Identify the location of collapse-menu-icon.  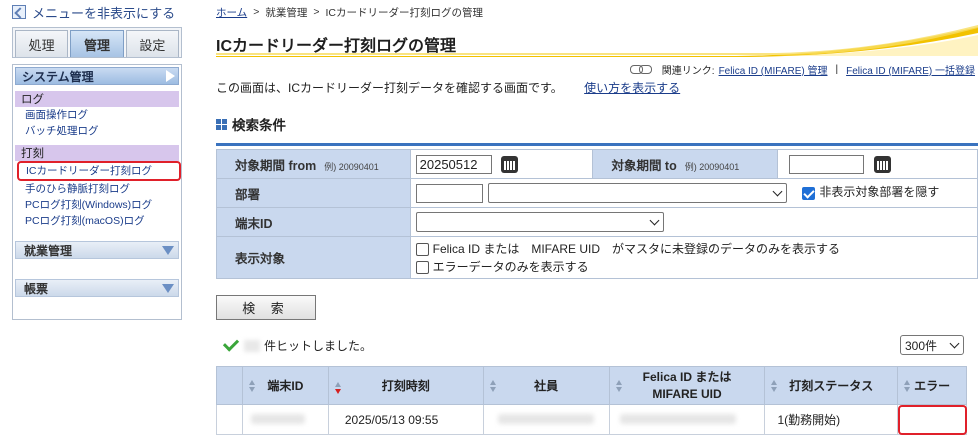
(19, 12).